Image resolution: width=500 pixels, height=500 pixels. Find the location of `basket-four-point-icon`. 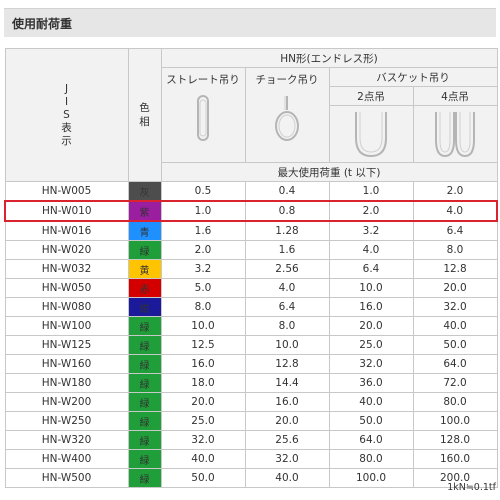

basket-four-point-icon is located at coordinates (455, 135).